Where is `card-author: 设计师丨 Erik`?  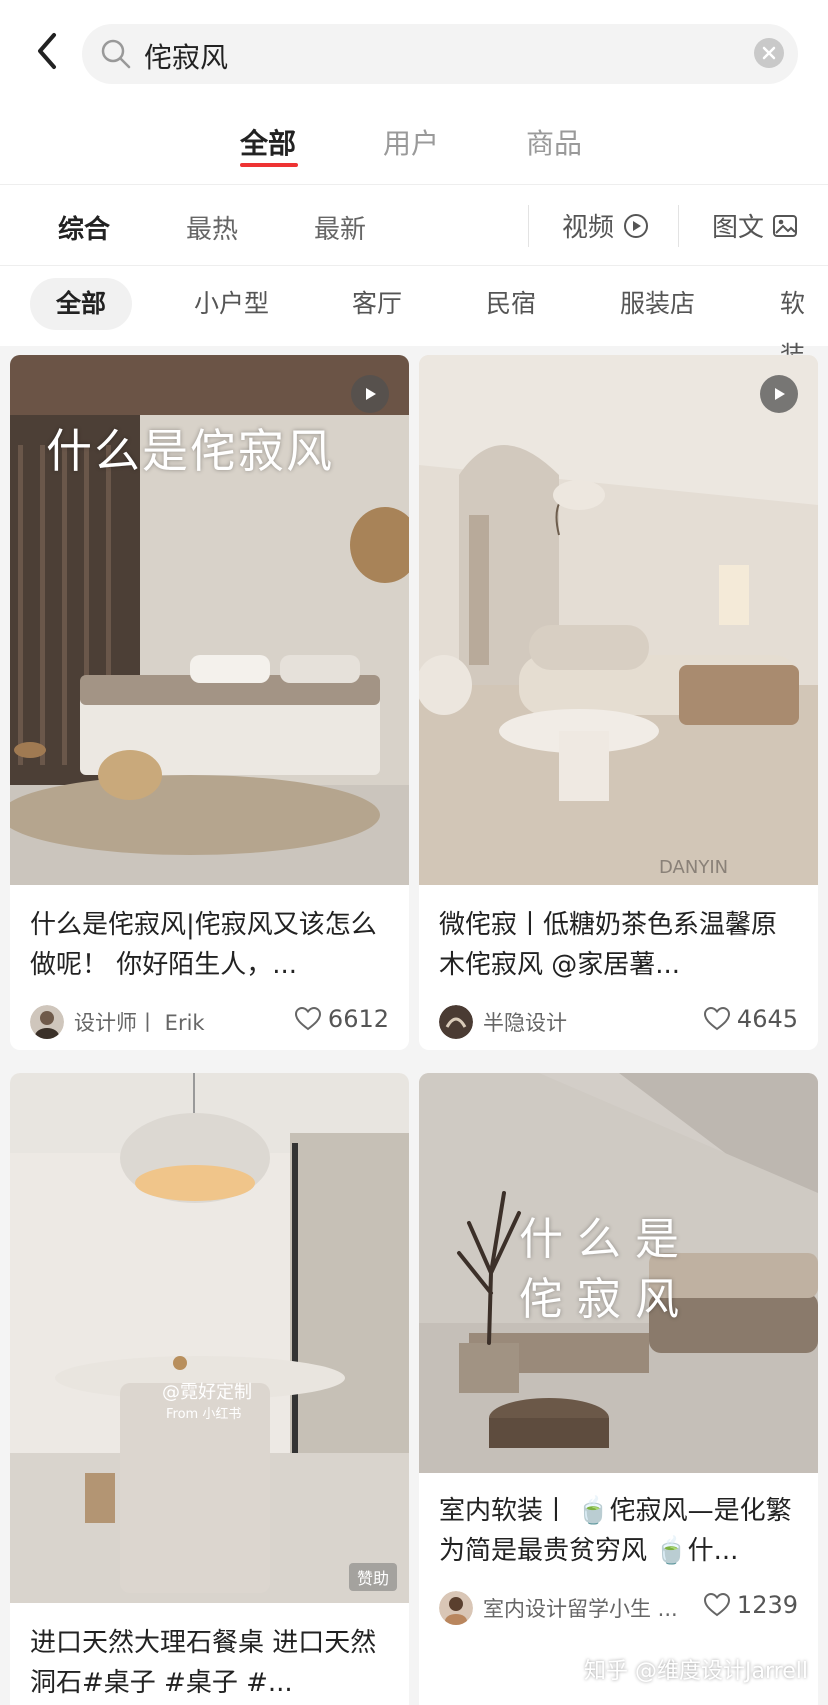 card-author: 设计师丨 Erik is located at coordinates (117, 1022).